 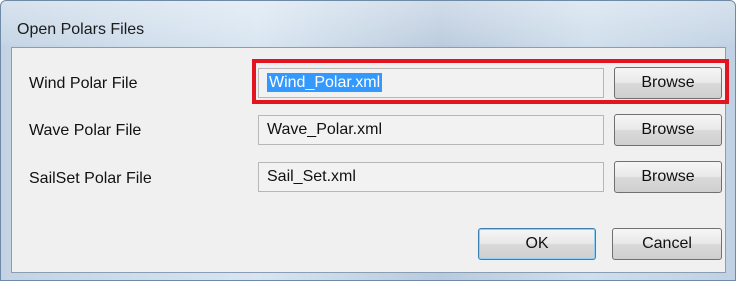 What do you see at coordinates (668, 130) in the screenshot?
I see `wave-browse-button: Browse` at bounding box center [668, 130].